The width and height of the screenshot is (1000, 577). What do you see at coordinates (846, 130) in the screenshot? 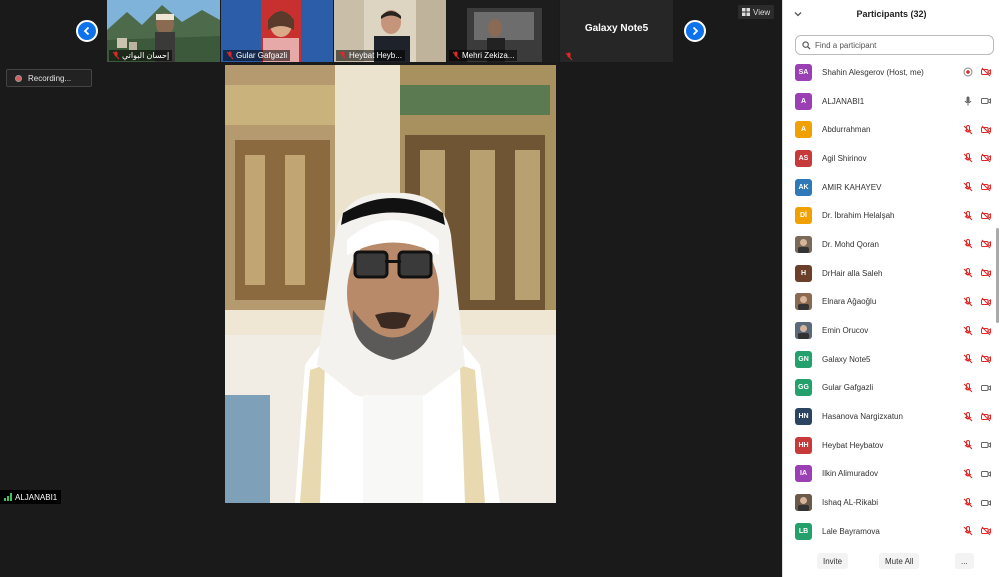
I see `participant-name: Abdurrahman` at bounding box center [846, 130].